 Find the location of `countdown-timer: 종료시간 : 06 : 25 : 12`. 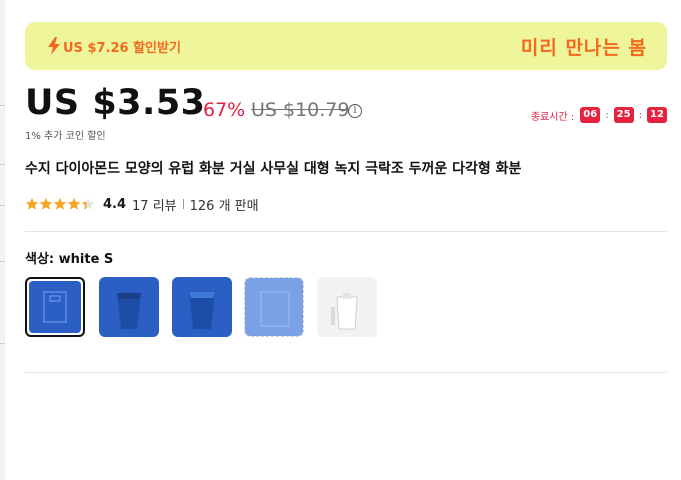

countdown-timer: 종료시간 : 06 : 25 : 12 is located at coordinates (599, 115).